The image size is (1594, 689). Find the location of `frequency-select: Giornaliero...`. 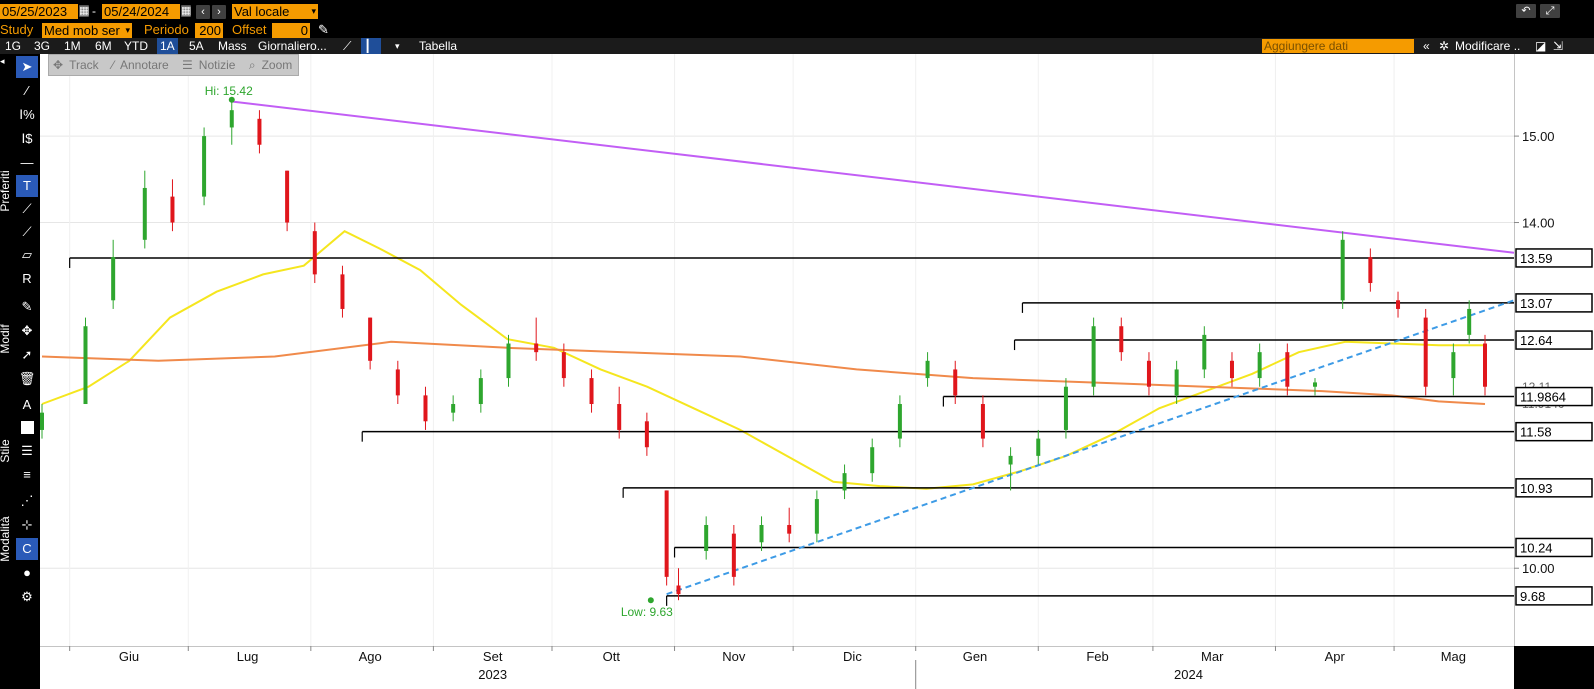

frequency-select: Giornaliero... is located at coordinates (292, 46).